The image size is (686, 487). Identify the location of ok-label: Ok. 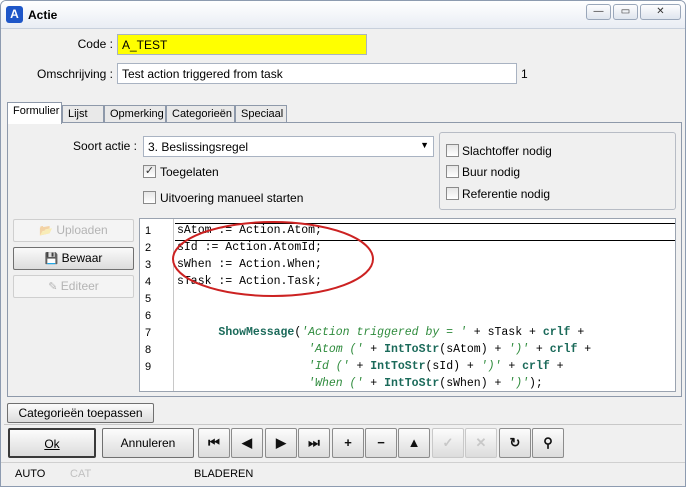
(52, 444).